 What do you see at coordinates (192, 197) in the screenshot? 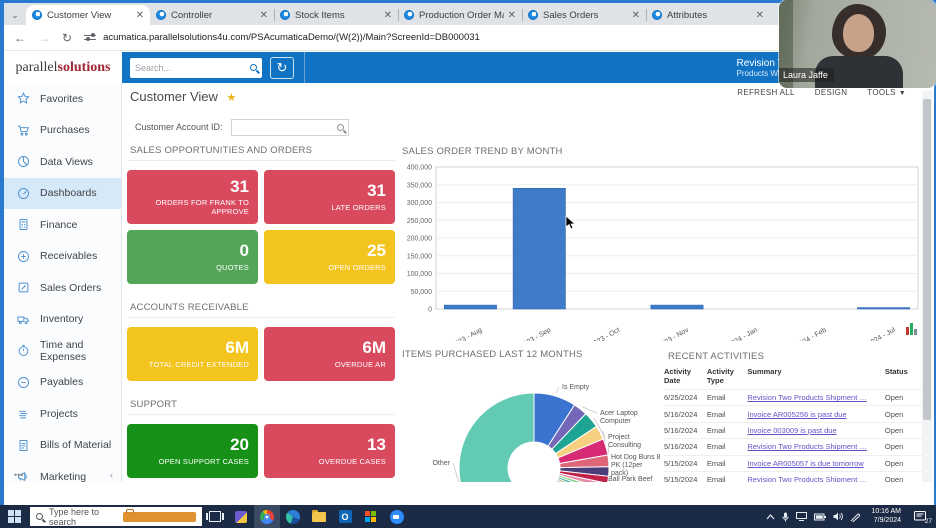
I see `kpi-card-orders-for-frank-to-approve: 31 ORDERS FOR FRANK TO APPROVE` at bounding box center [192, 197].